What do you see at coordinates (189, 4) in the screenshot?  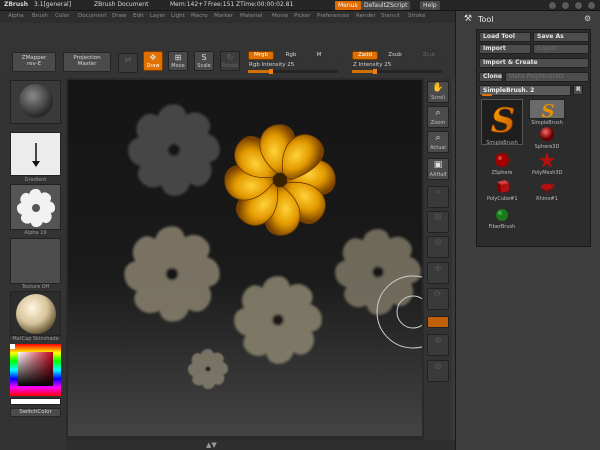 I see `mem-readout: Mem:142+7` at bounding box center [189, 4].